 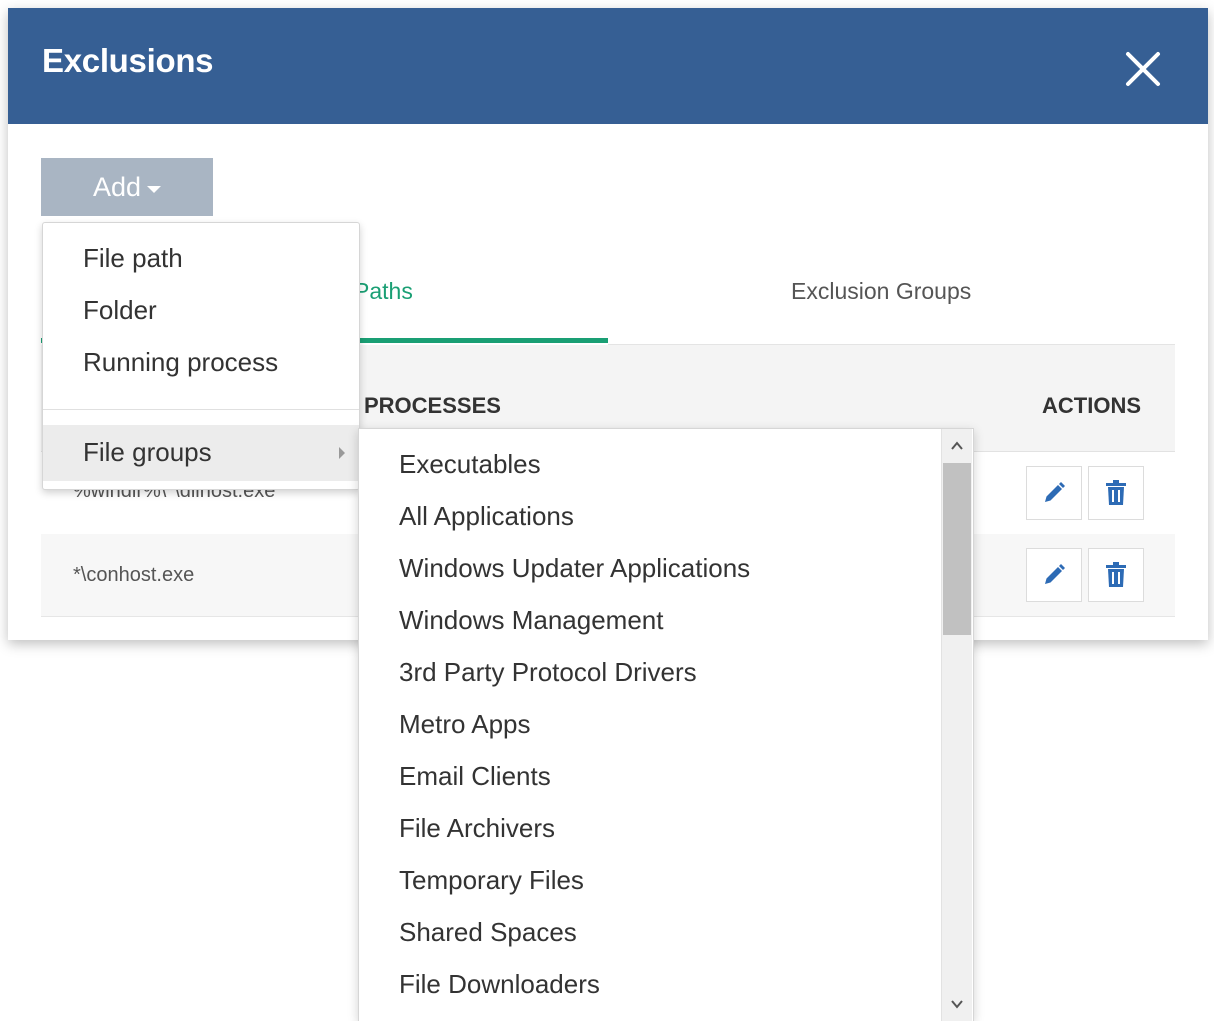 I want to click on submenu-item-file-downloaders: File Downloaders, so click(x=499, y=984).